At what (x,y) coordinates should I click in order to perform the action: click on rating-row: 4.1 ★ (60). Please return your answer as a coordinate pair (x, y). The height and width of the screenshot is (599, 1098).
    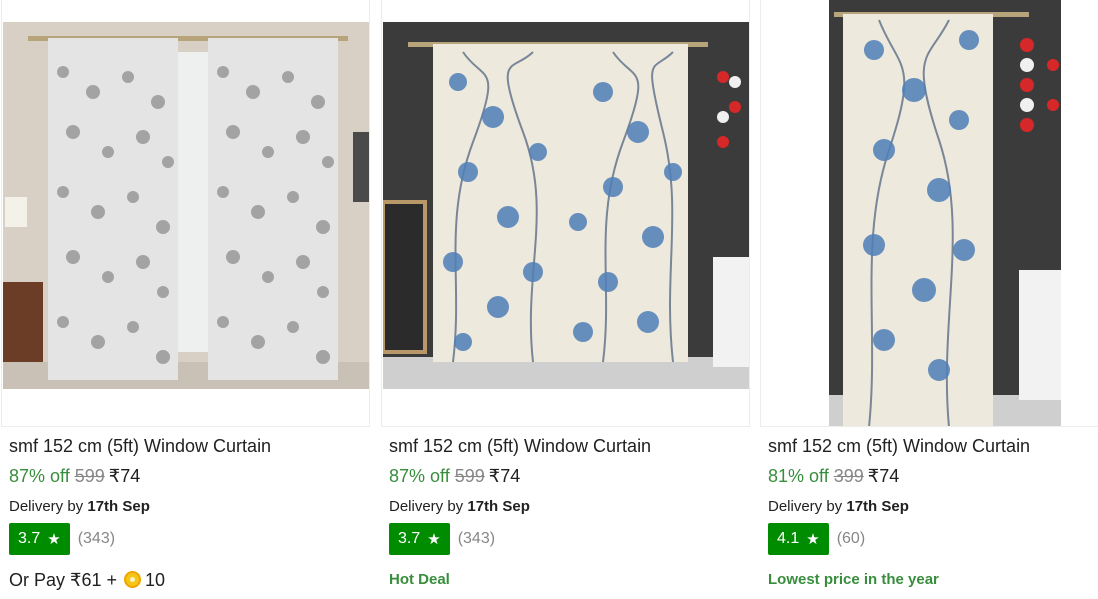
    Looking at the image, I should click on (933, 539).